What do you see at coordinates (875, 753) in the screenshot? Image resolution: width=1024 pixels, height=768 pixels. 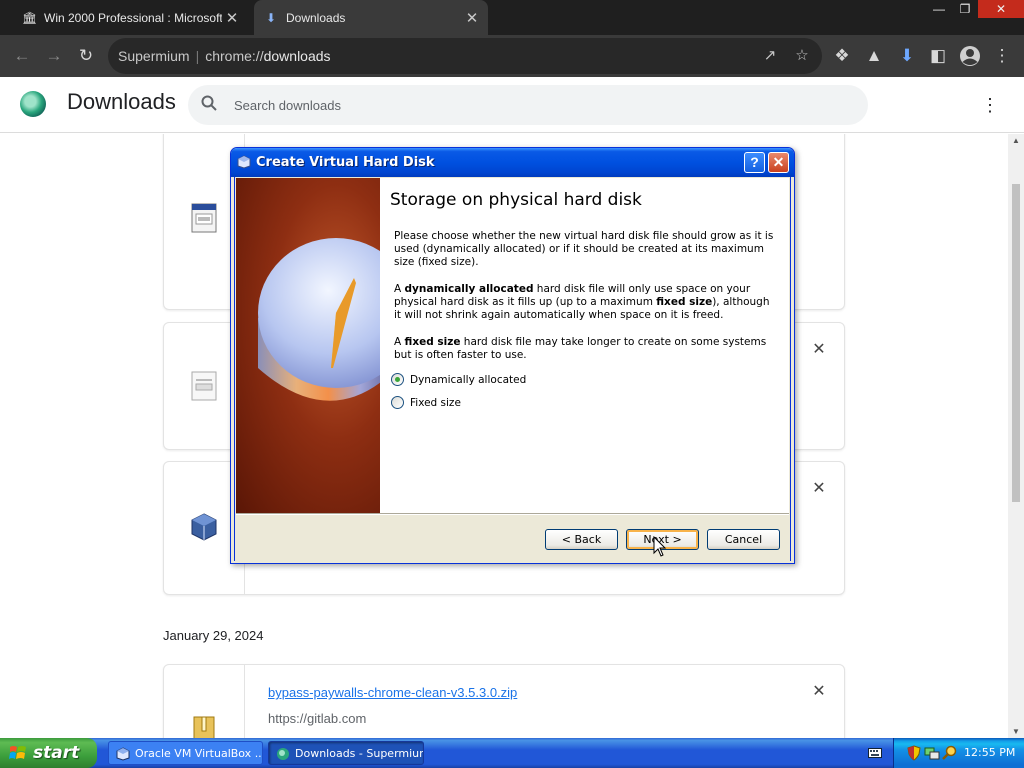 I see `keyboard-language-icon` at bounding box center [875, 753].